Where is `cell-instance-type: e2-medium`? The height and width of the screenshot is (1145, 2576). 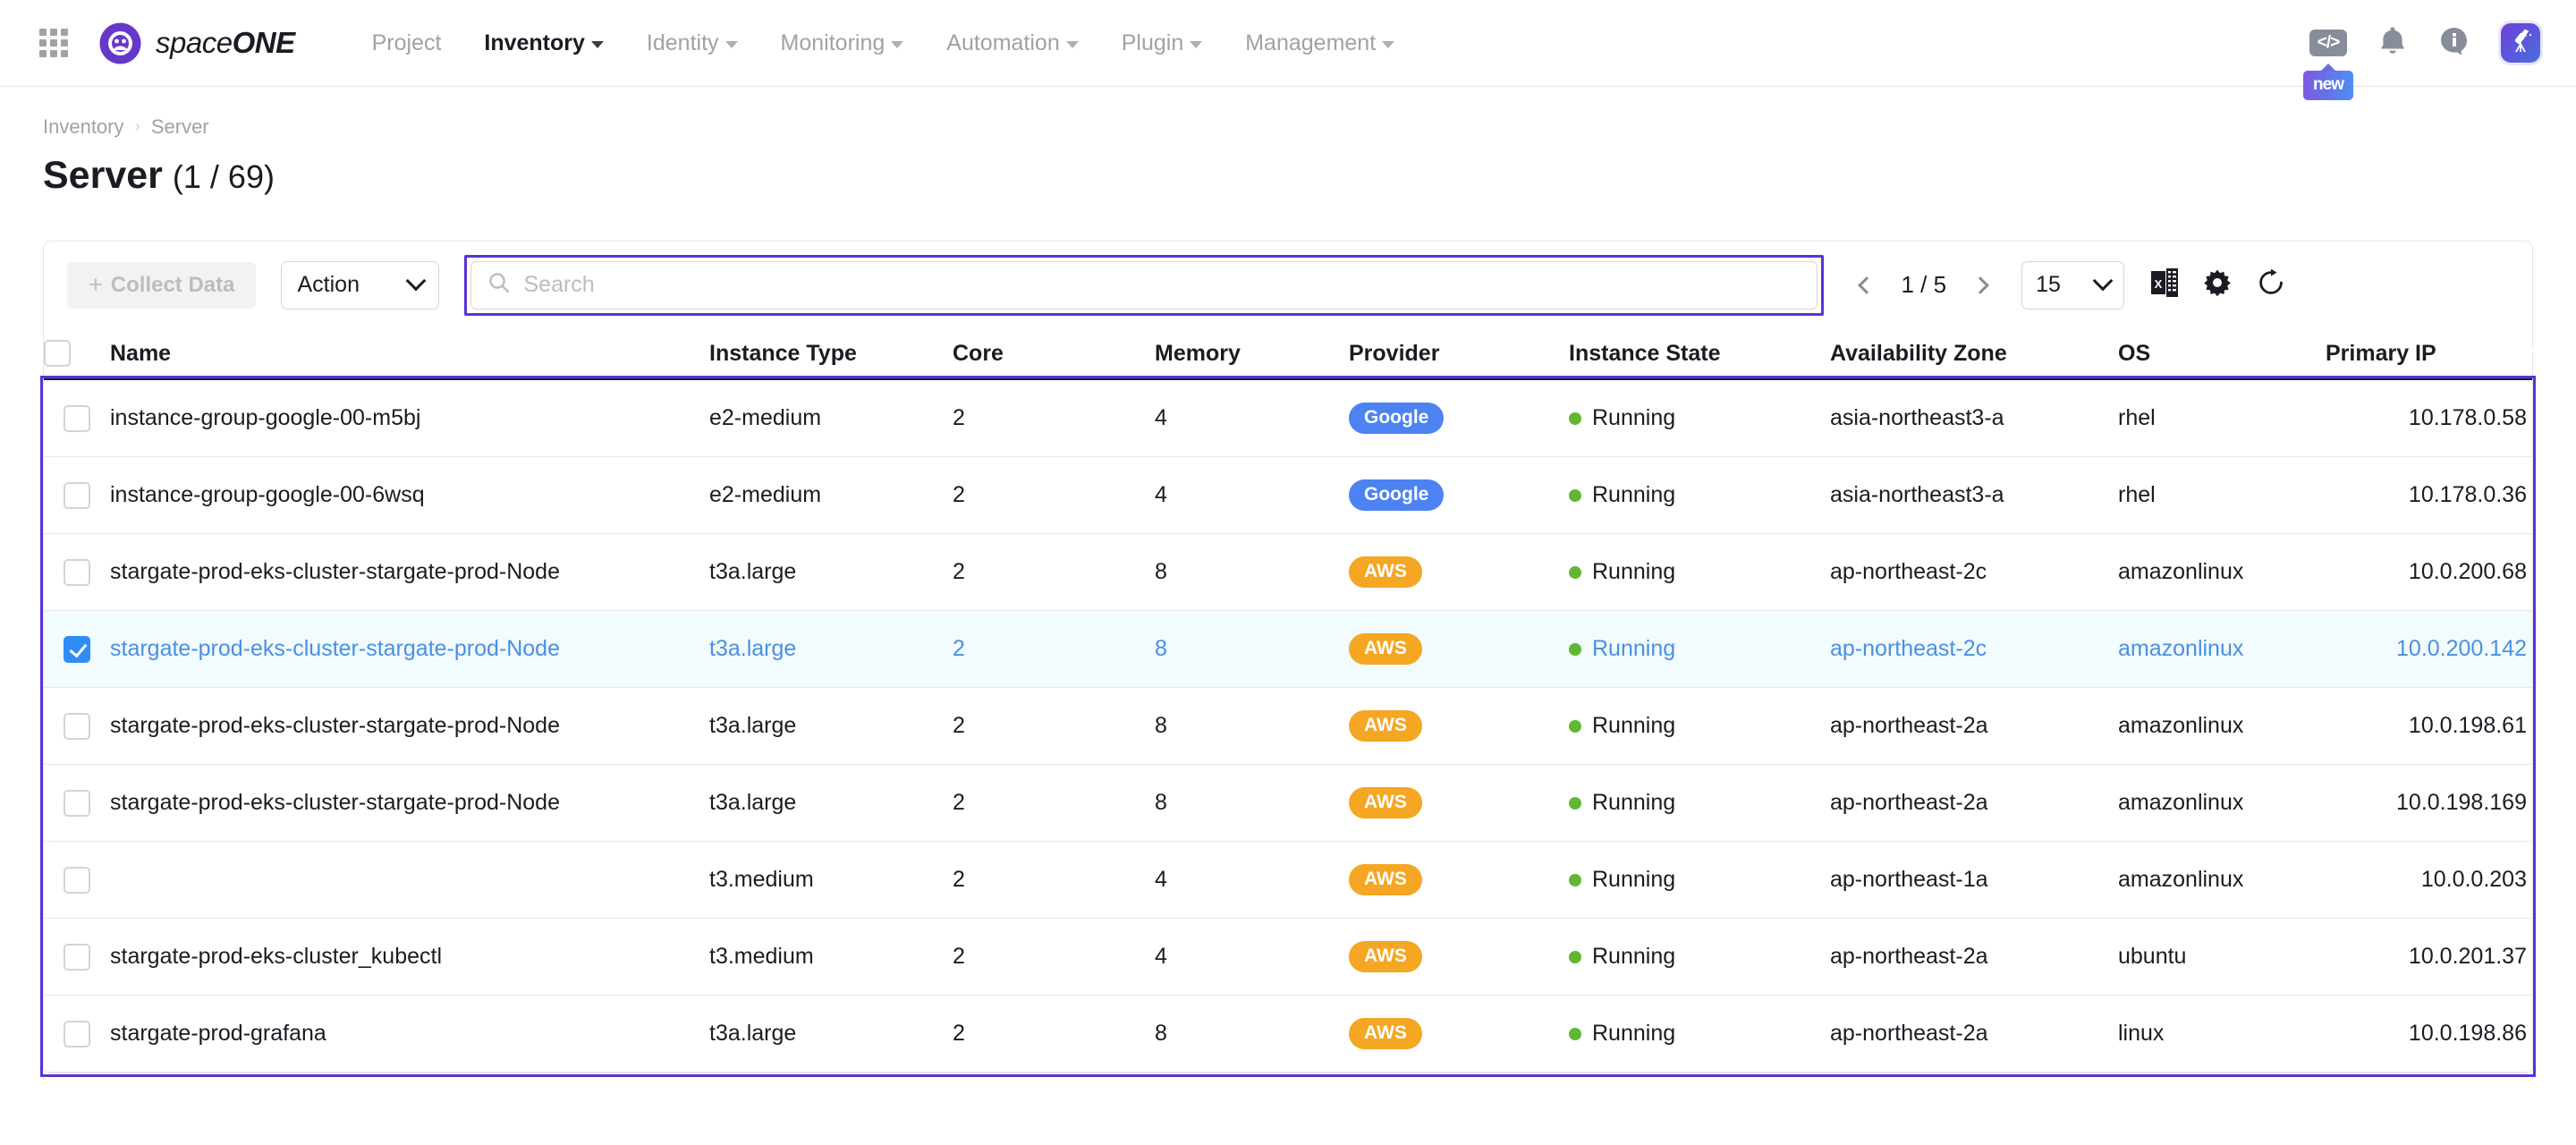 cell-instance-type: e2-medium is located at coordinates (765, 417).